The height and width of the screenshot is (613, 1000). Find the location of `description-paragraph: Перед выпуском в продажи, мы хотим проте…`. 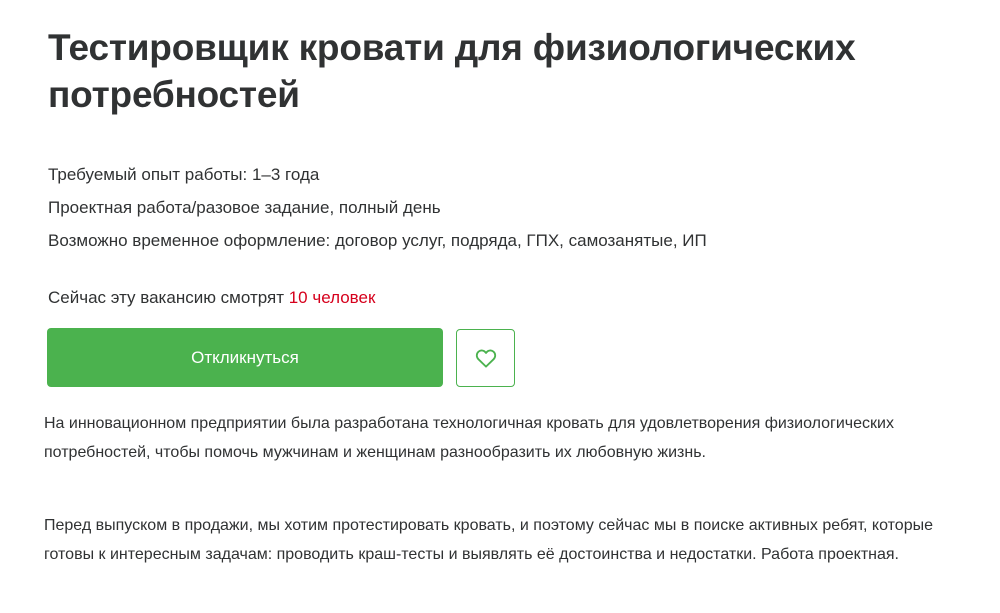

description-paragraph: Перед выпуском в продажи, мы хотим проте… is located at coordinates (488, 540).